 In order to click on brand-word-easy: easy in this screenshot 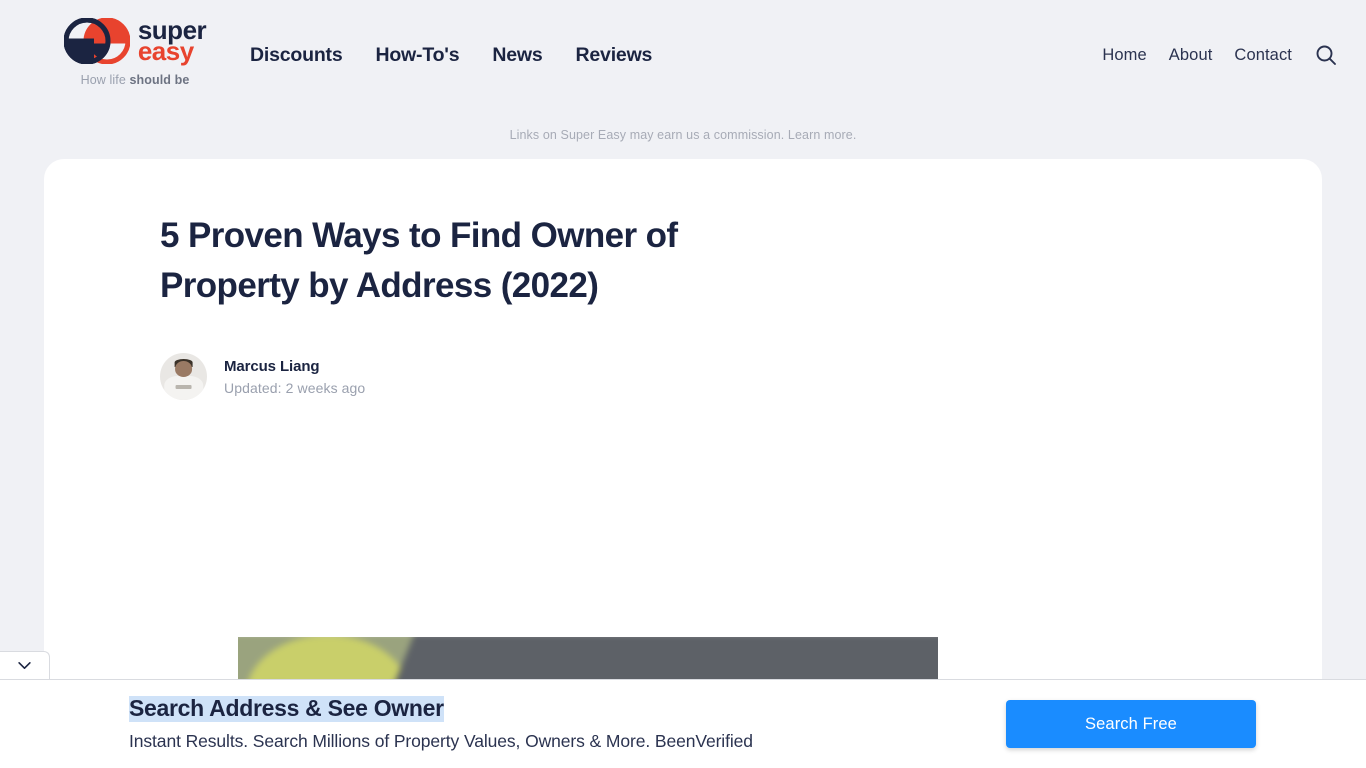, I will do `click(165, 51)`.